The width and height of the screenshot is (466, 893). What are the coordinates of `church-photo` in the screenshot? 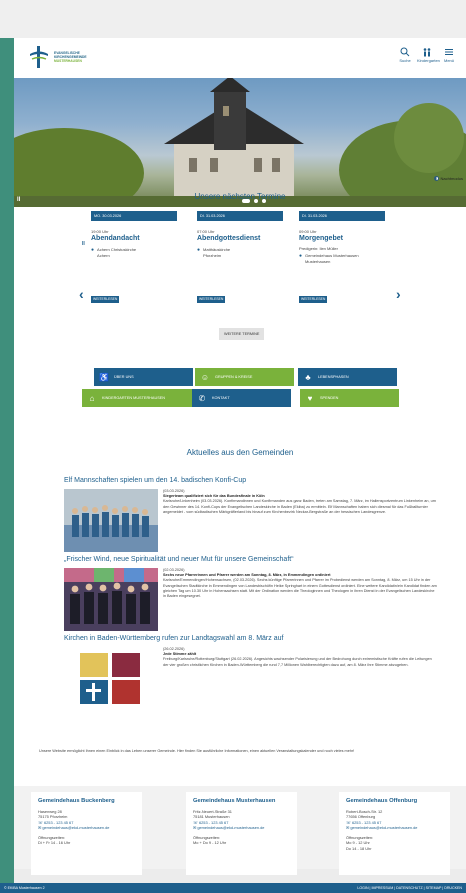 It's located at (240, 142).